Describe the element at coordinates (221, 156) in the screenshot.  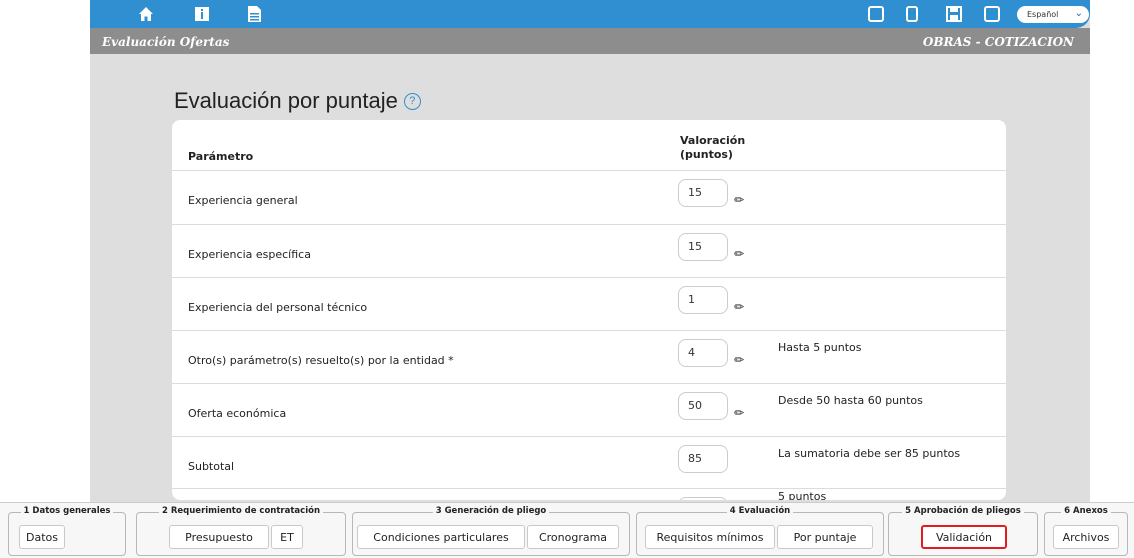
I see `column-header-parameter: Parámetro` at that location.